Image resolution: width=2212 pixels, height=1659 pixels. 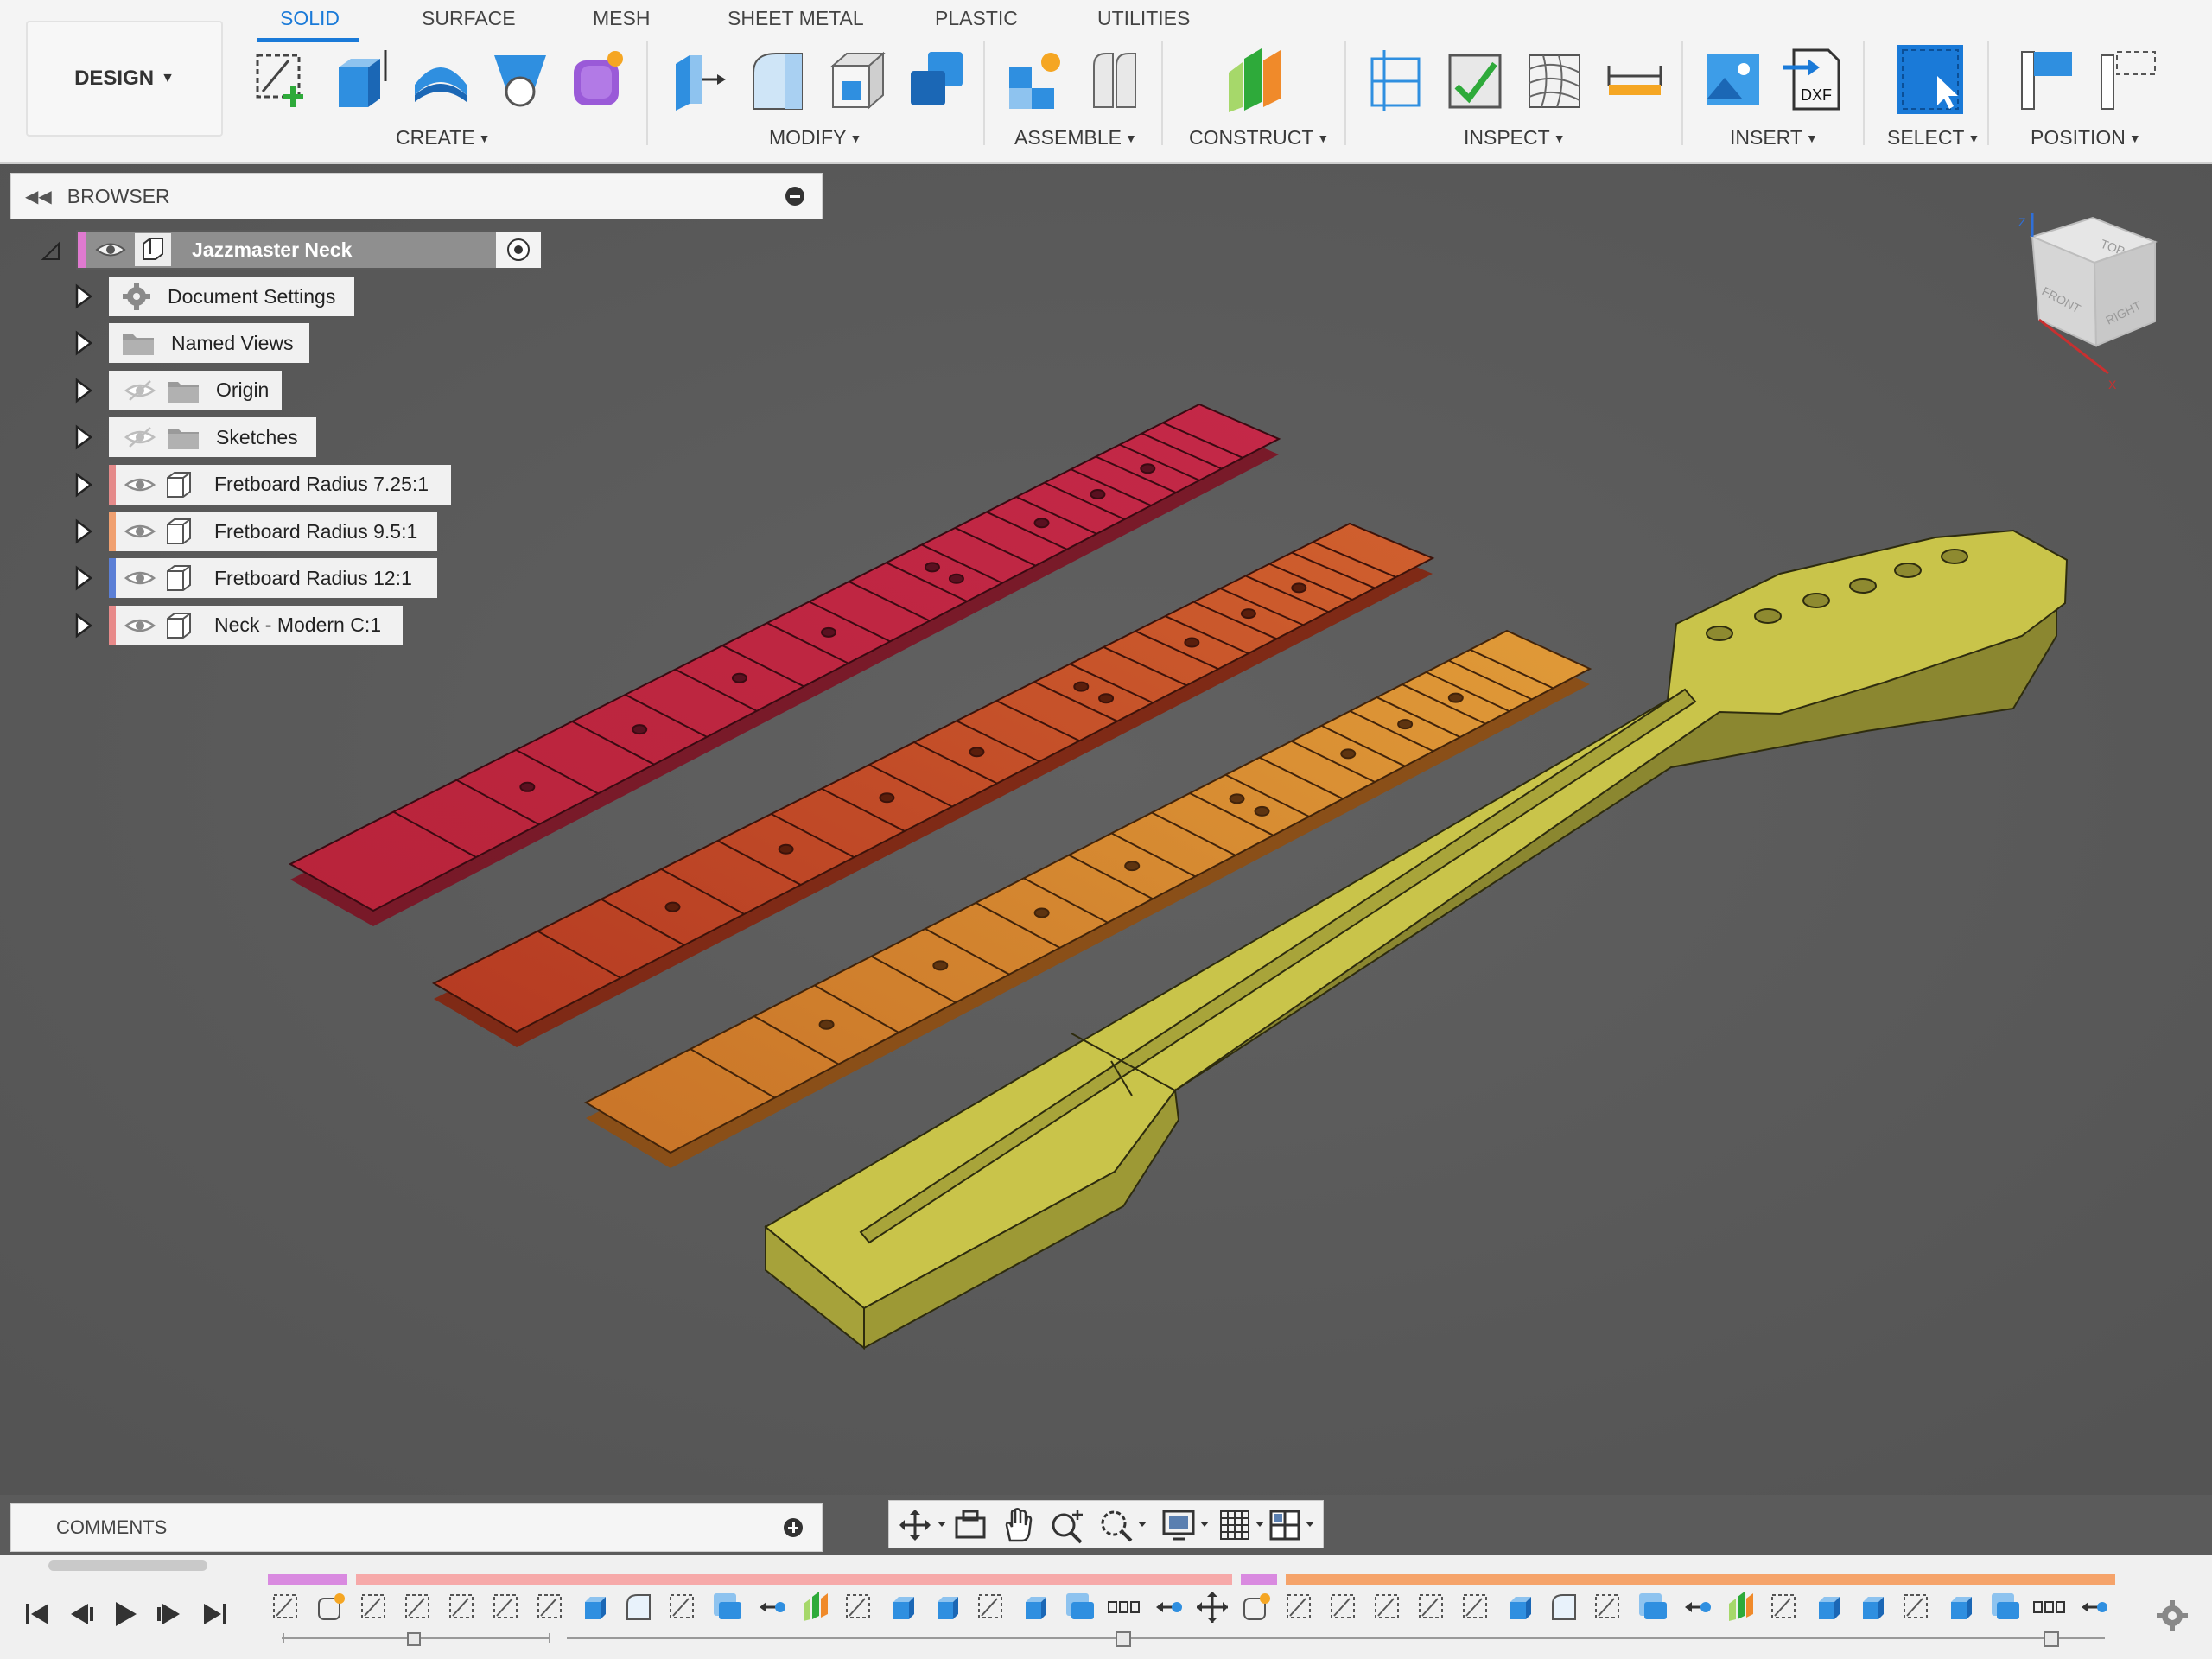 I want to click on fillet-icon, so click(x=778, y=79).